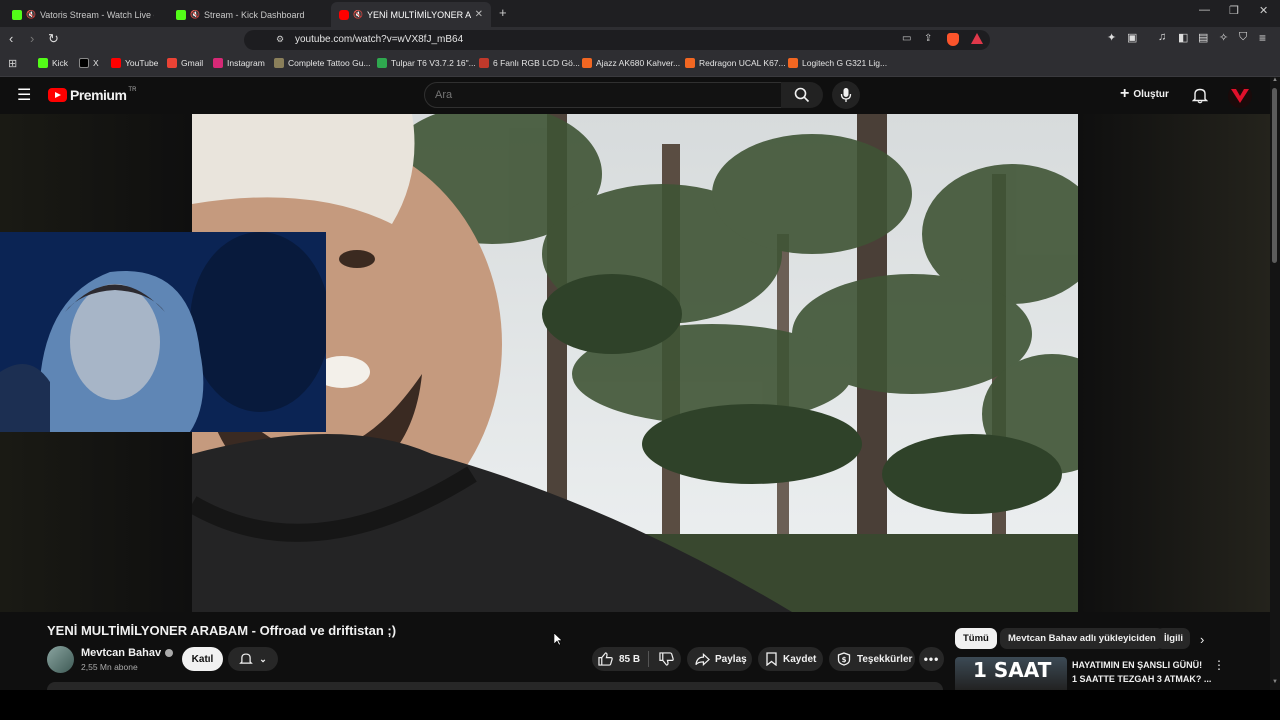 The image size is (1280, 720). What do you see at coordinates (379, 39) in the screenshot?
I see `url-text: youtube.com/watch?v=wVX8fJ_mB64` at bounding box center [379, 39].